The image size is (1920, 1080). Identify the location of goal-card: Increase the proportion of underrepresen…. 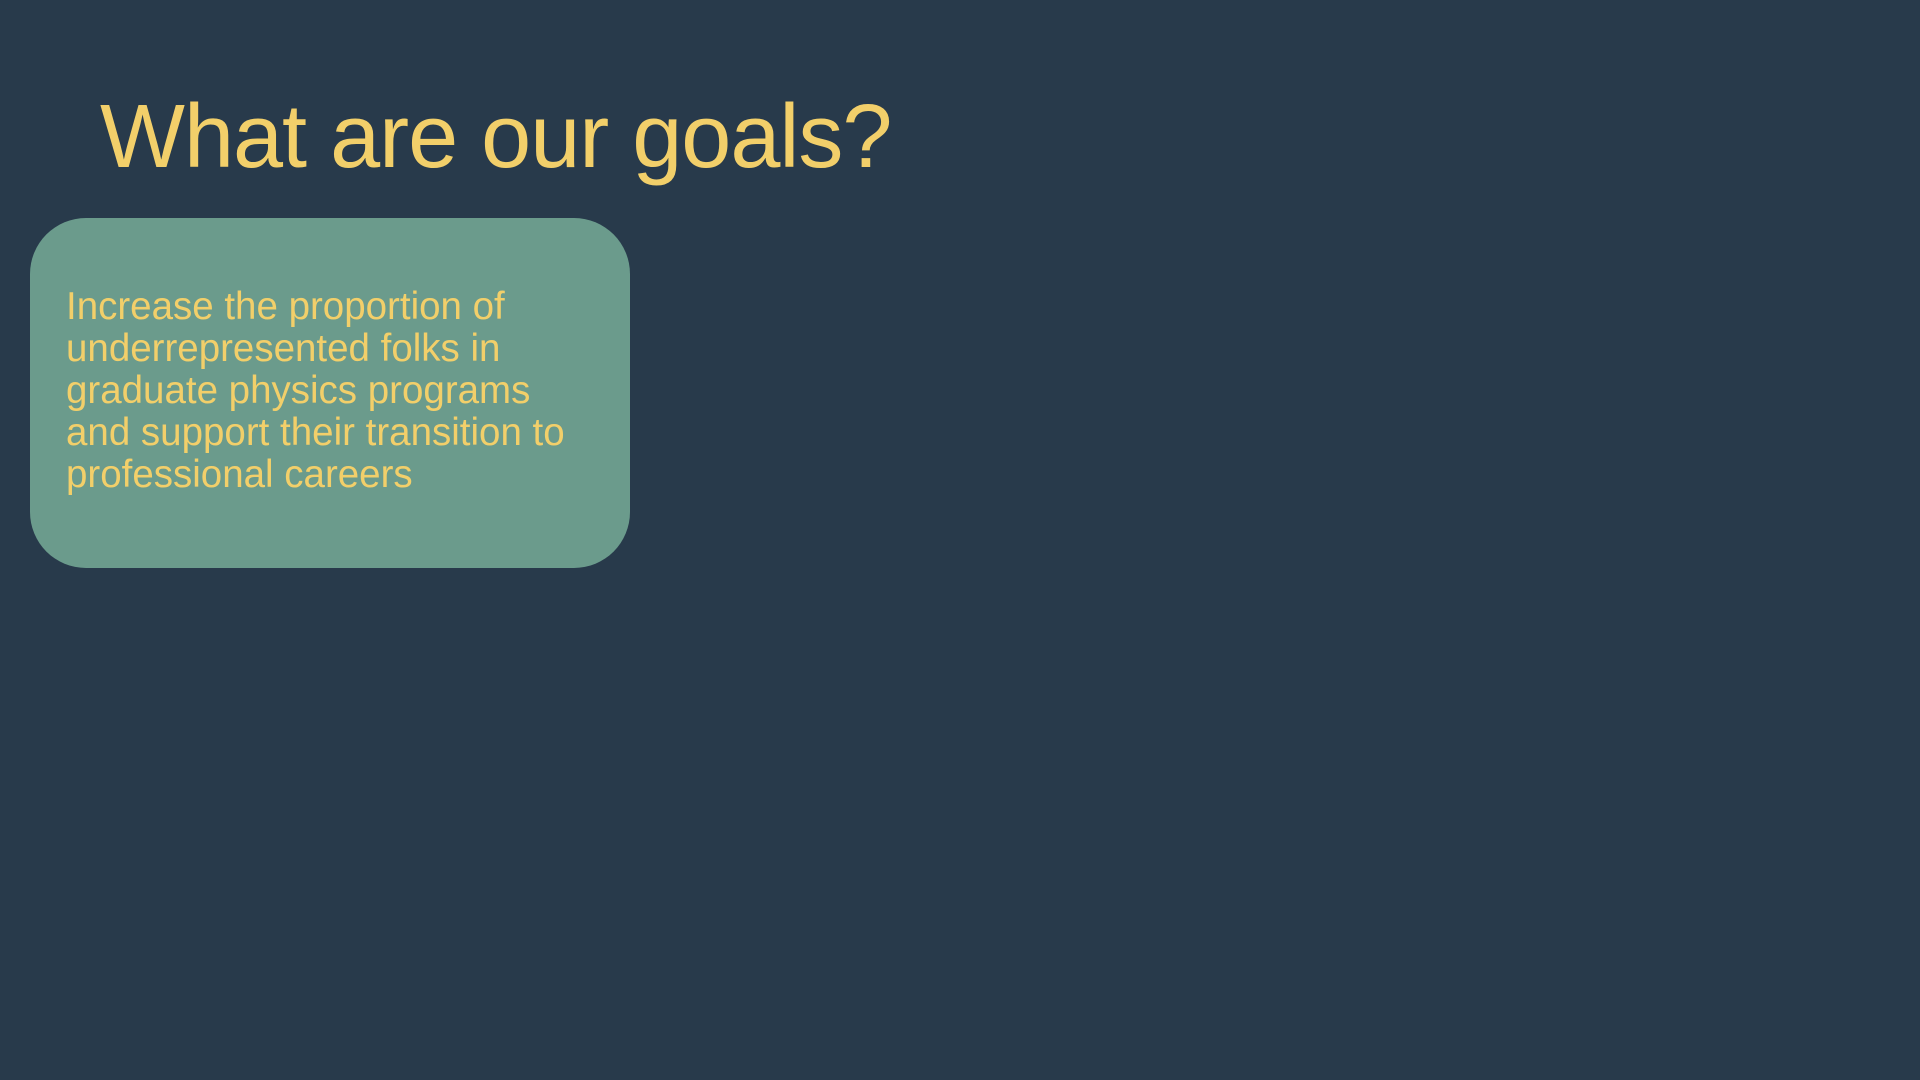
(330, 393).